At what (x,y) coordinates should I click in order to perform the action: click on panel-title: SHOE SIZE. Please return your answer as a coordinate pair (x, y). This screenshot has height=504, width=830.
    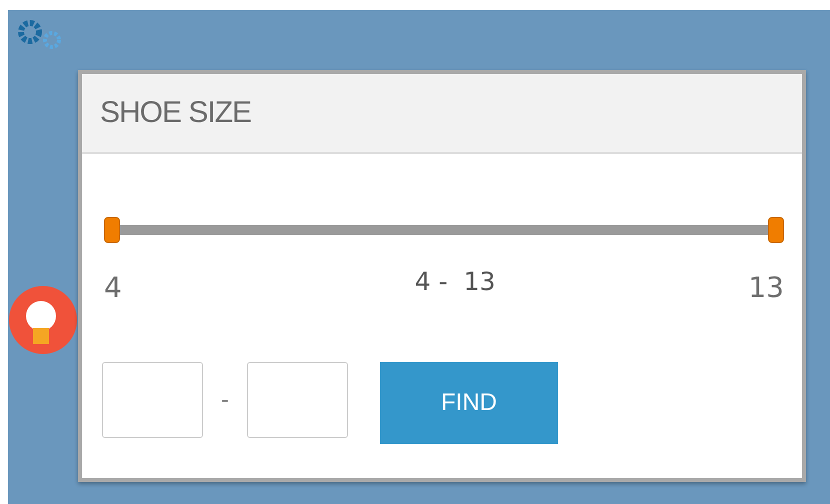
    Looking at the image, I should click on (176, 113).